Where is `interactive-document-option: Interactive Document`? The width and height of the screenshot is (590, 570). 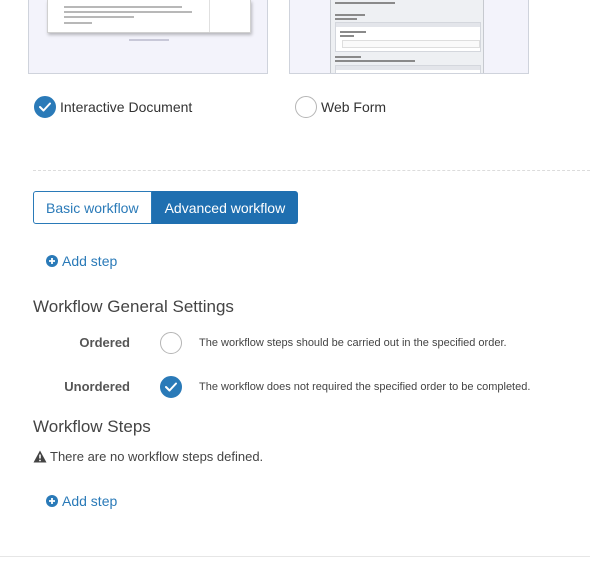 interactive-document-option: Interactive Document is located at coordinates (113, 107).